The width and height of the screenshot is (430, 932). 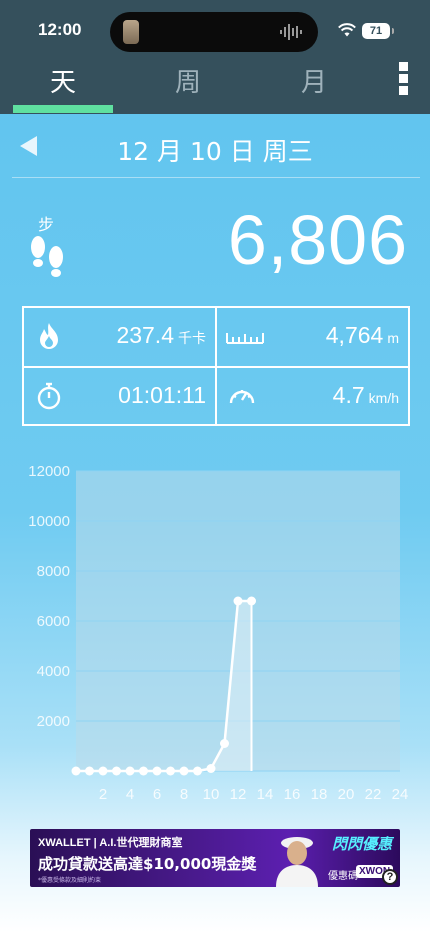 I want to click on chart-x-tick-label: 6, so click(x=157, y=794).